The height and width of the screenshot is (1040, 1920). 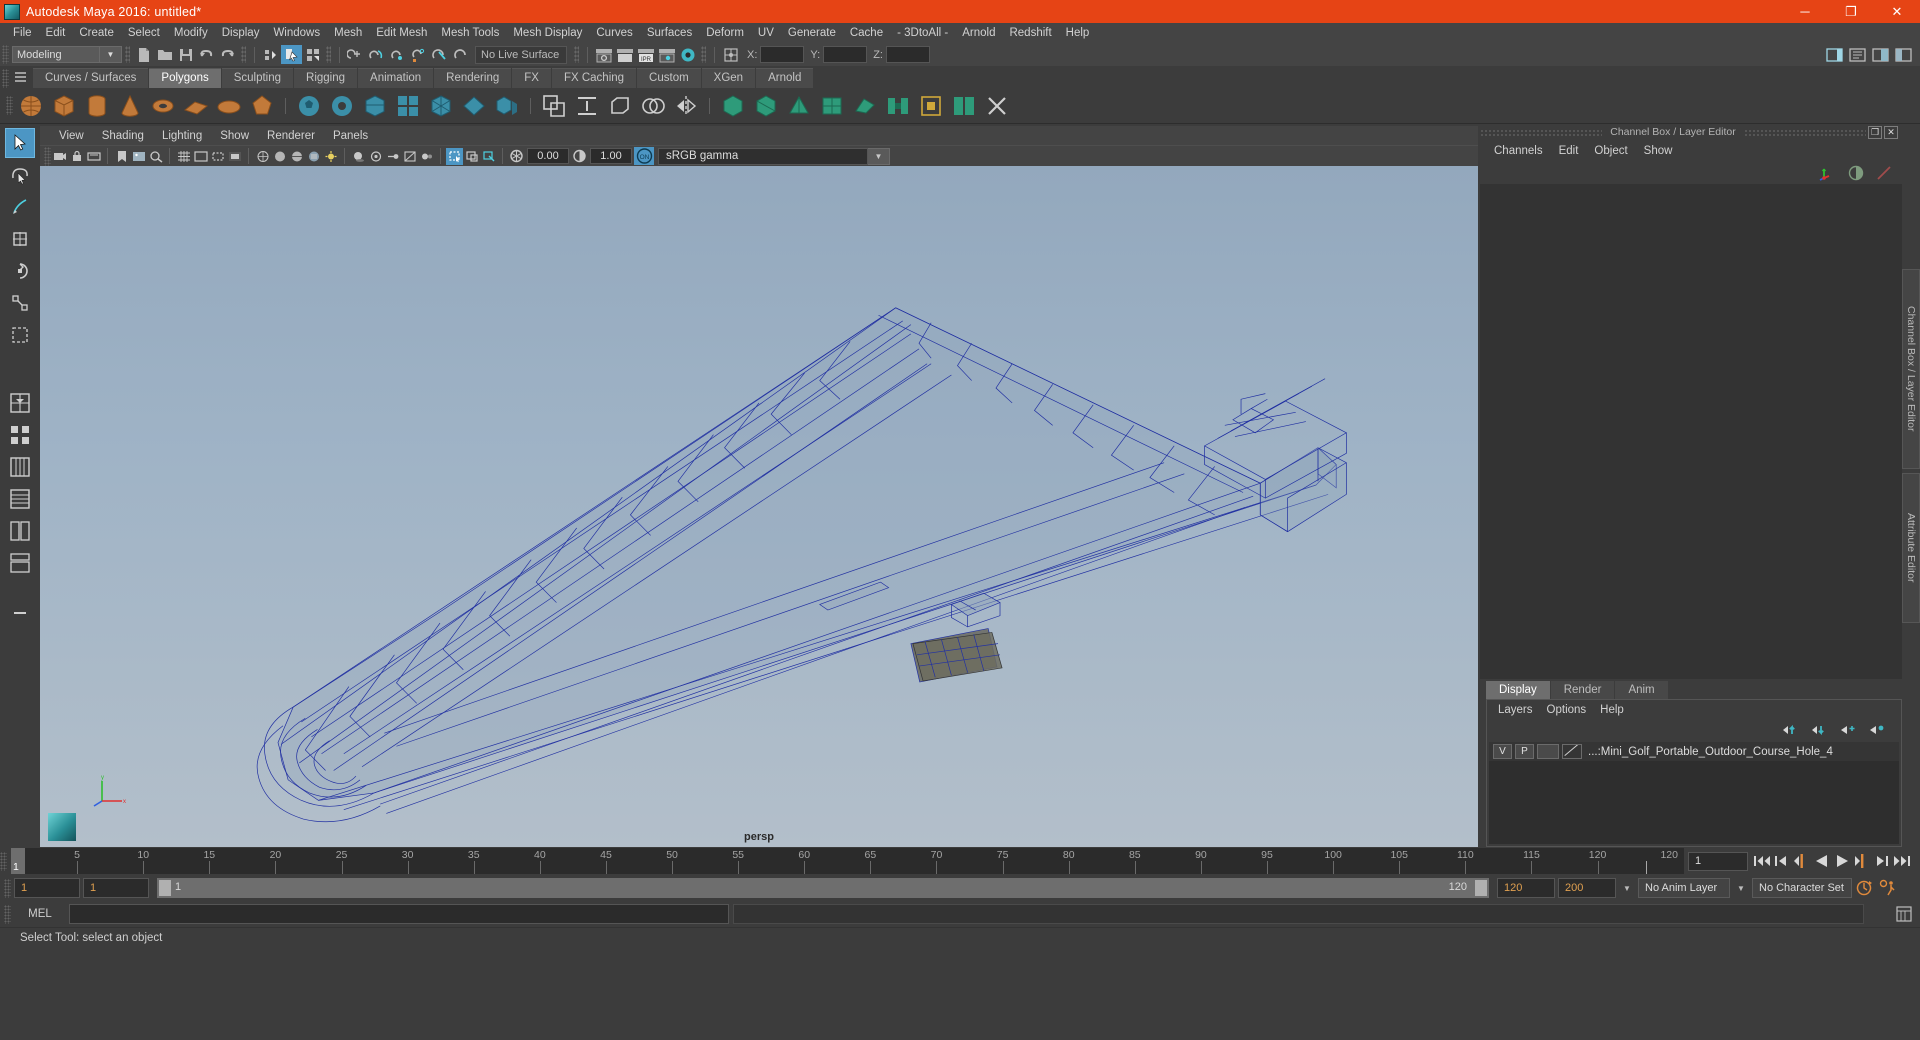 What do you see at coordinates (1515, 710) in the screenshot?
I see `layer-menu-layers: Layers` at bounding box center [1515, 710].